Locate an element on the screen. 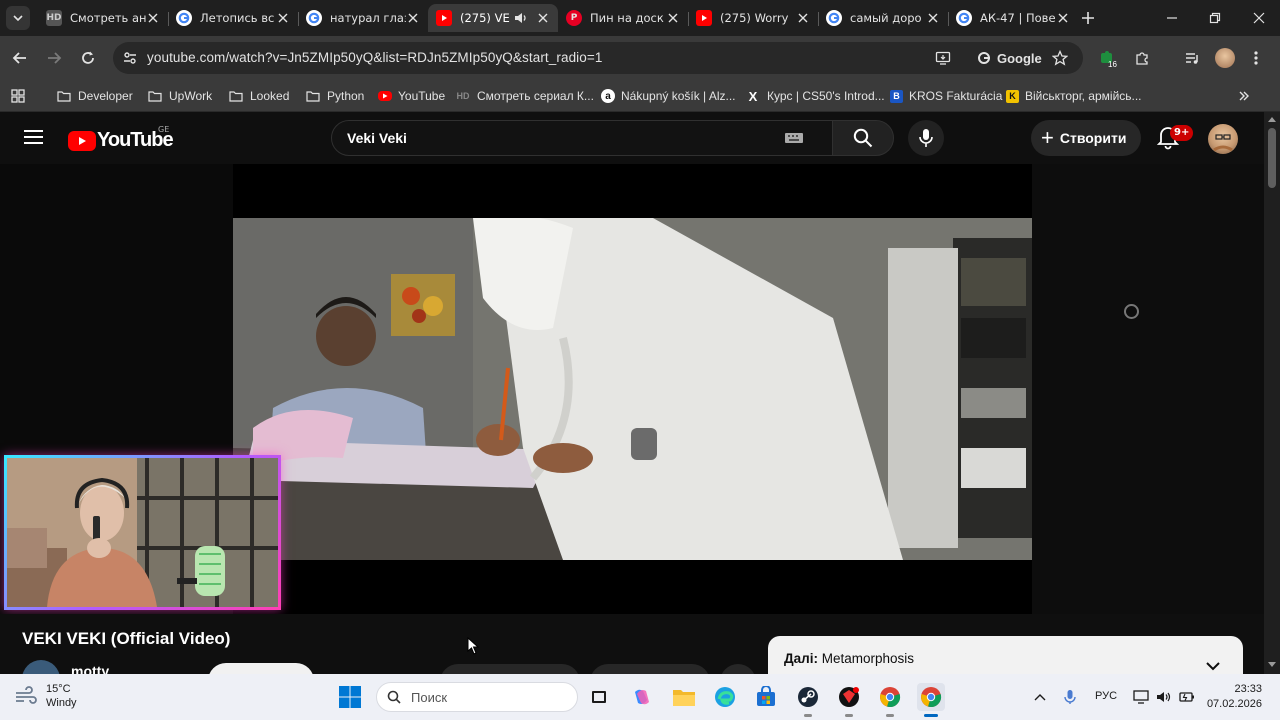  minimize-icon is located at coordinates (1172, 18).